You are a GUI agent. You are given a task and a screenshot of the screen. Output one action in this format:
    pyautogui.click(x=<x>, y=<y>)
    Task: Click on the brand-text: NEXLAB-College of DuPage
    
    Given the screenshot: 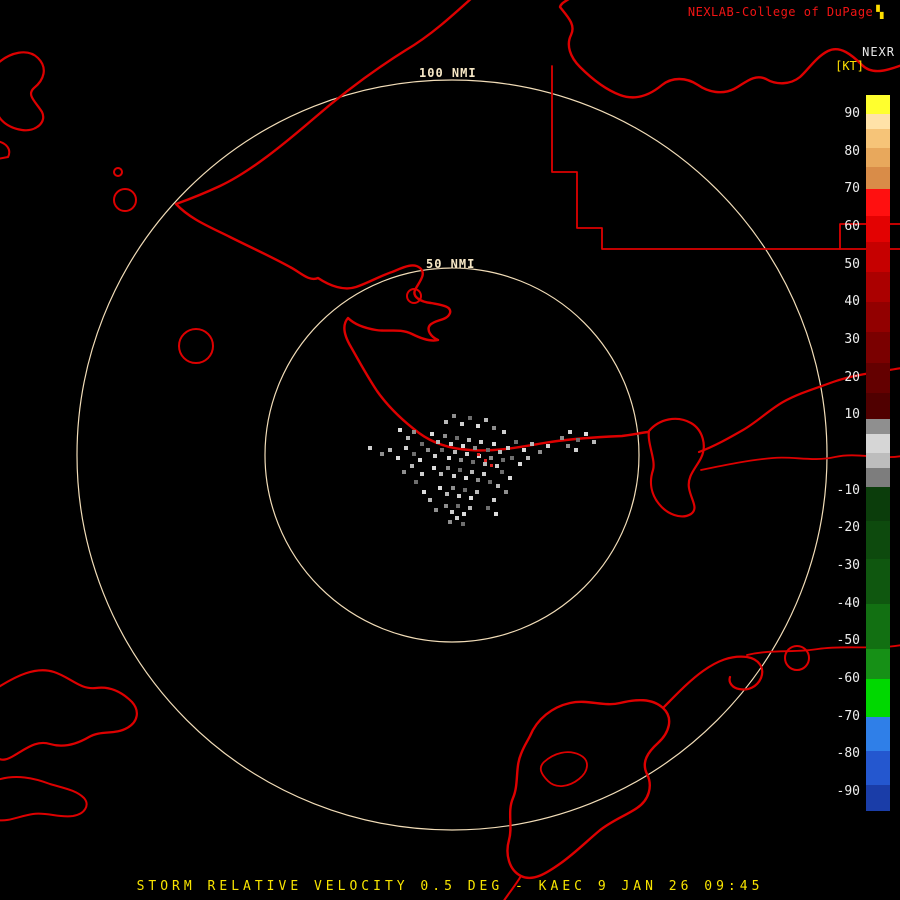 What is the action you would take?
    pyautogui.click(x=780, y=12)
    